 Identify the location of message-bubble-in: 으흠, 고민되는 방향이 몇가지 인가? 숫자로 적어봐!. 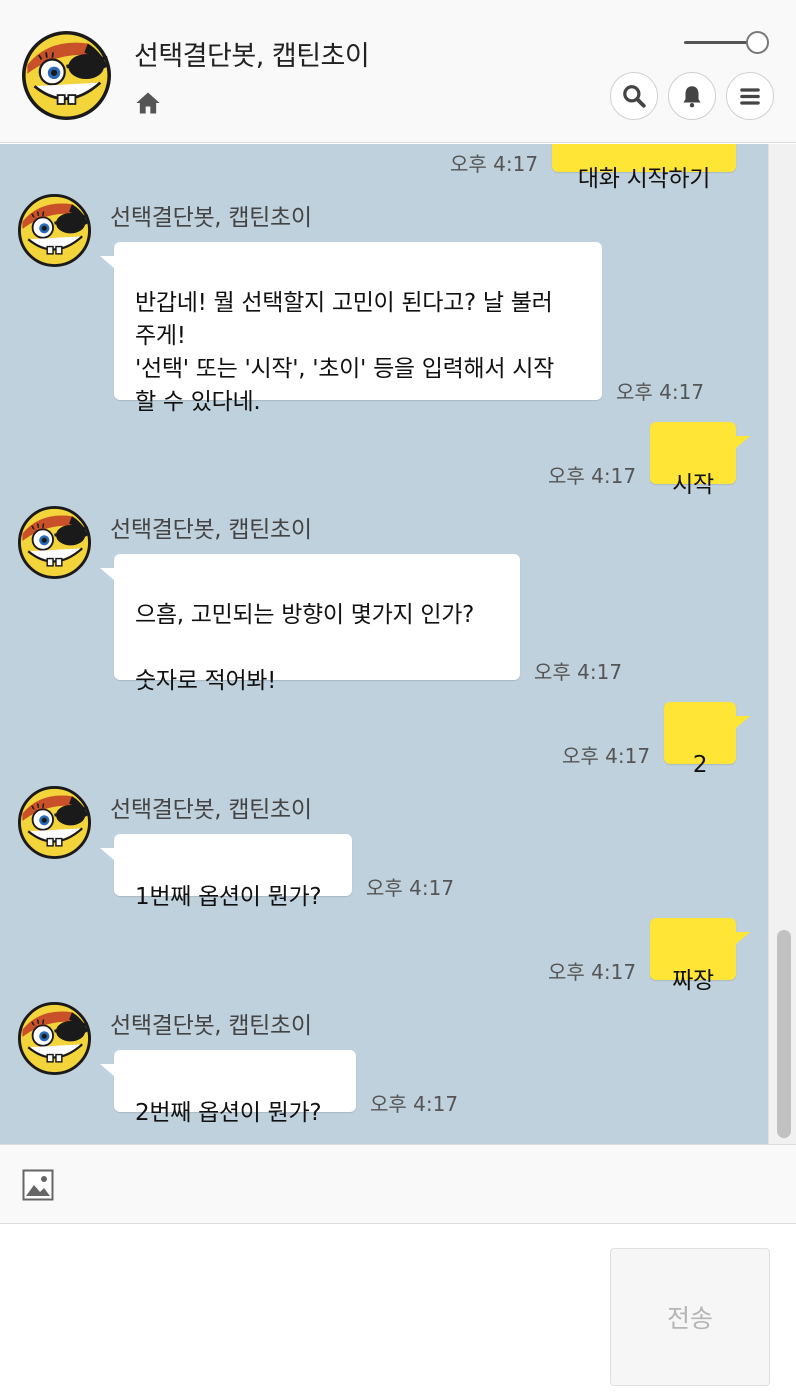
(310, 624).